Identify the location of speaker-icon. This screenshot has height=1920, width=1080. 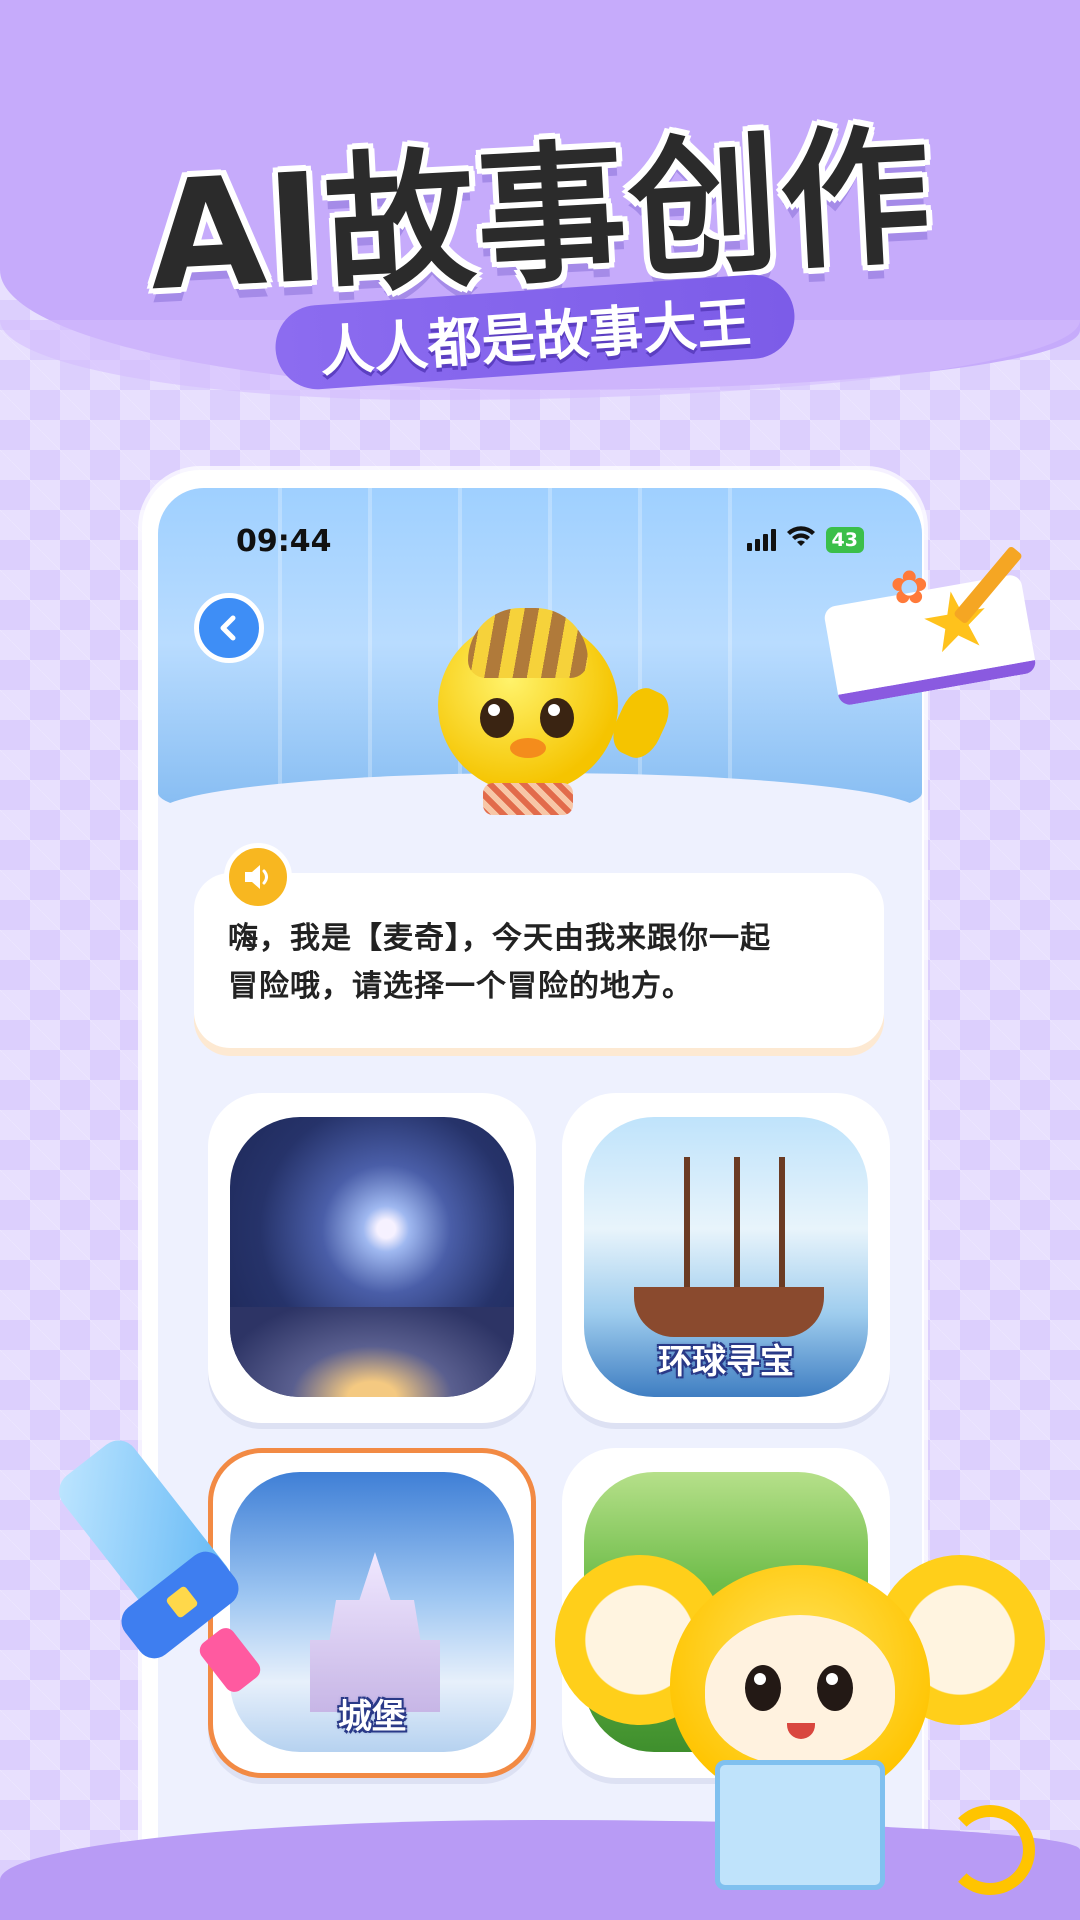
(256, 877).